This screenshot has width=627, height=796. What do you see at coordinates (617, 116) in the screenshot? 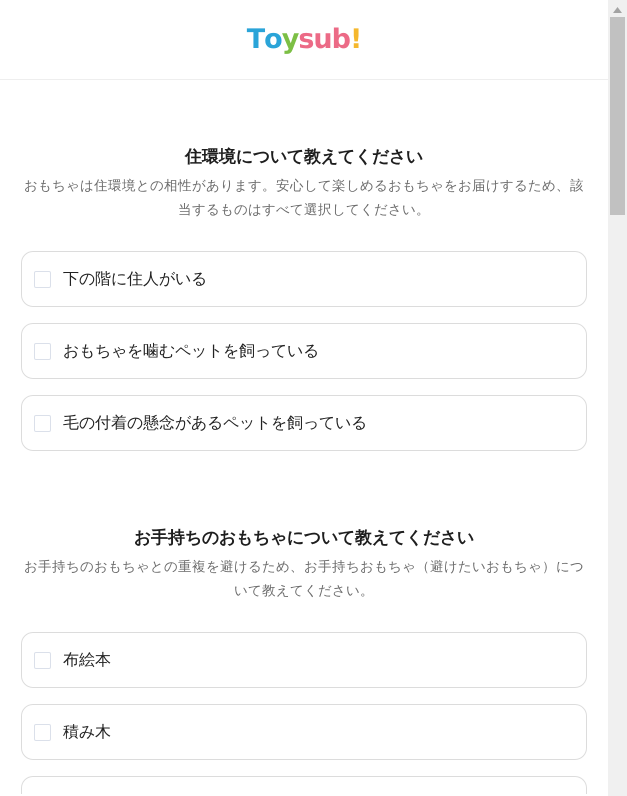
I see `scrollbar-thumb` at bounding box center [617, 116].